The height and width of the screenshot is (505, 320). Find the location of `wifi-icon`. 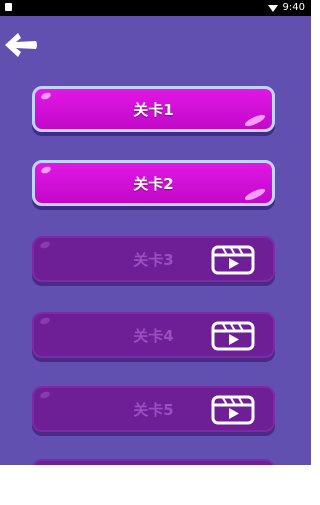

wifi-icon is located at coordinates (272, 8).